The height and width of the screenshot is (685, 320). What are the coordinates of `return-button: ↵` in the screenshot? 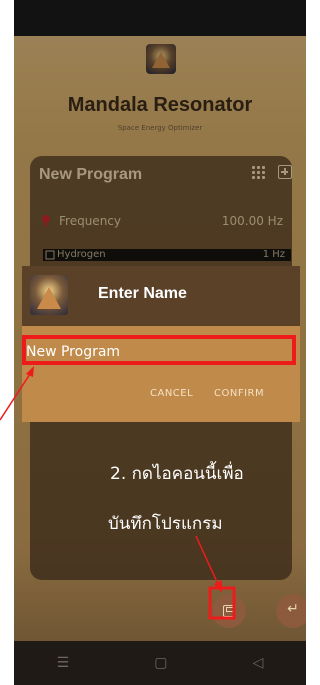 It's located at (291, 611).